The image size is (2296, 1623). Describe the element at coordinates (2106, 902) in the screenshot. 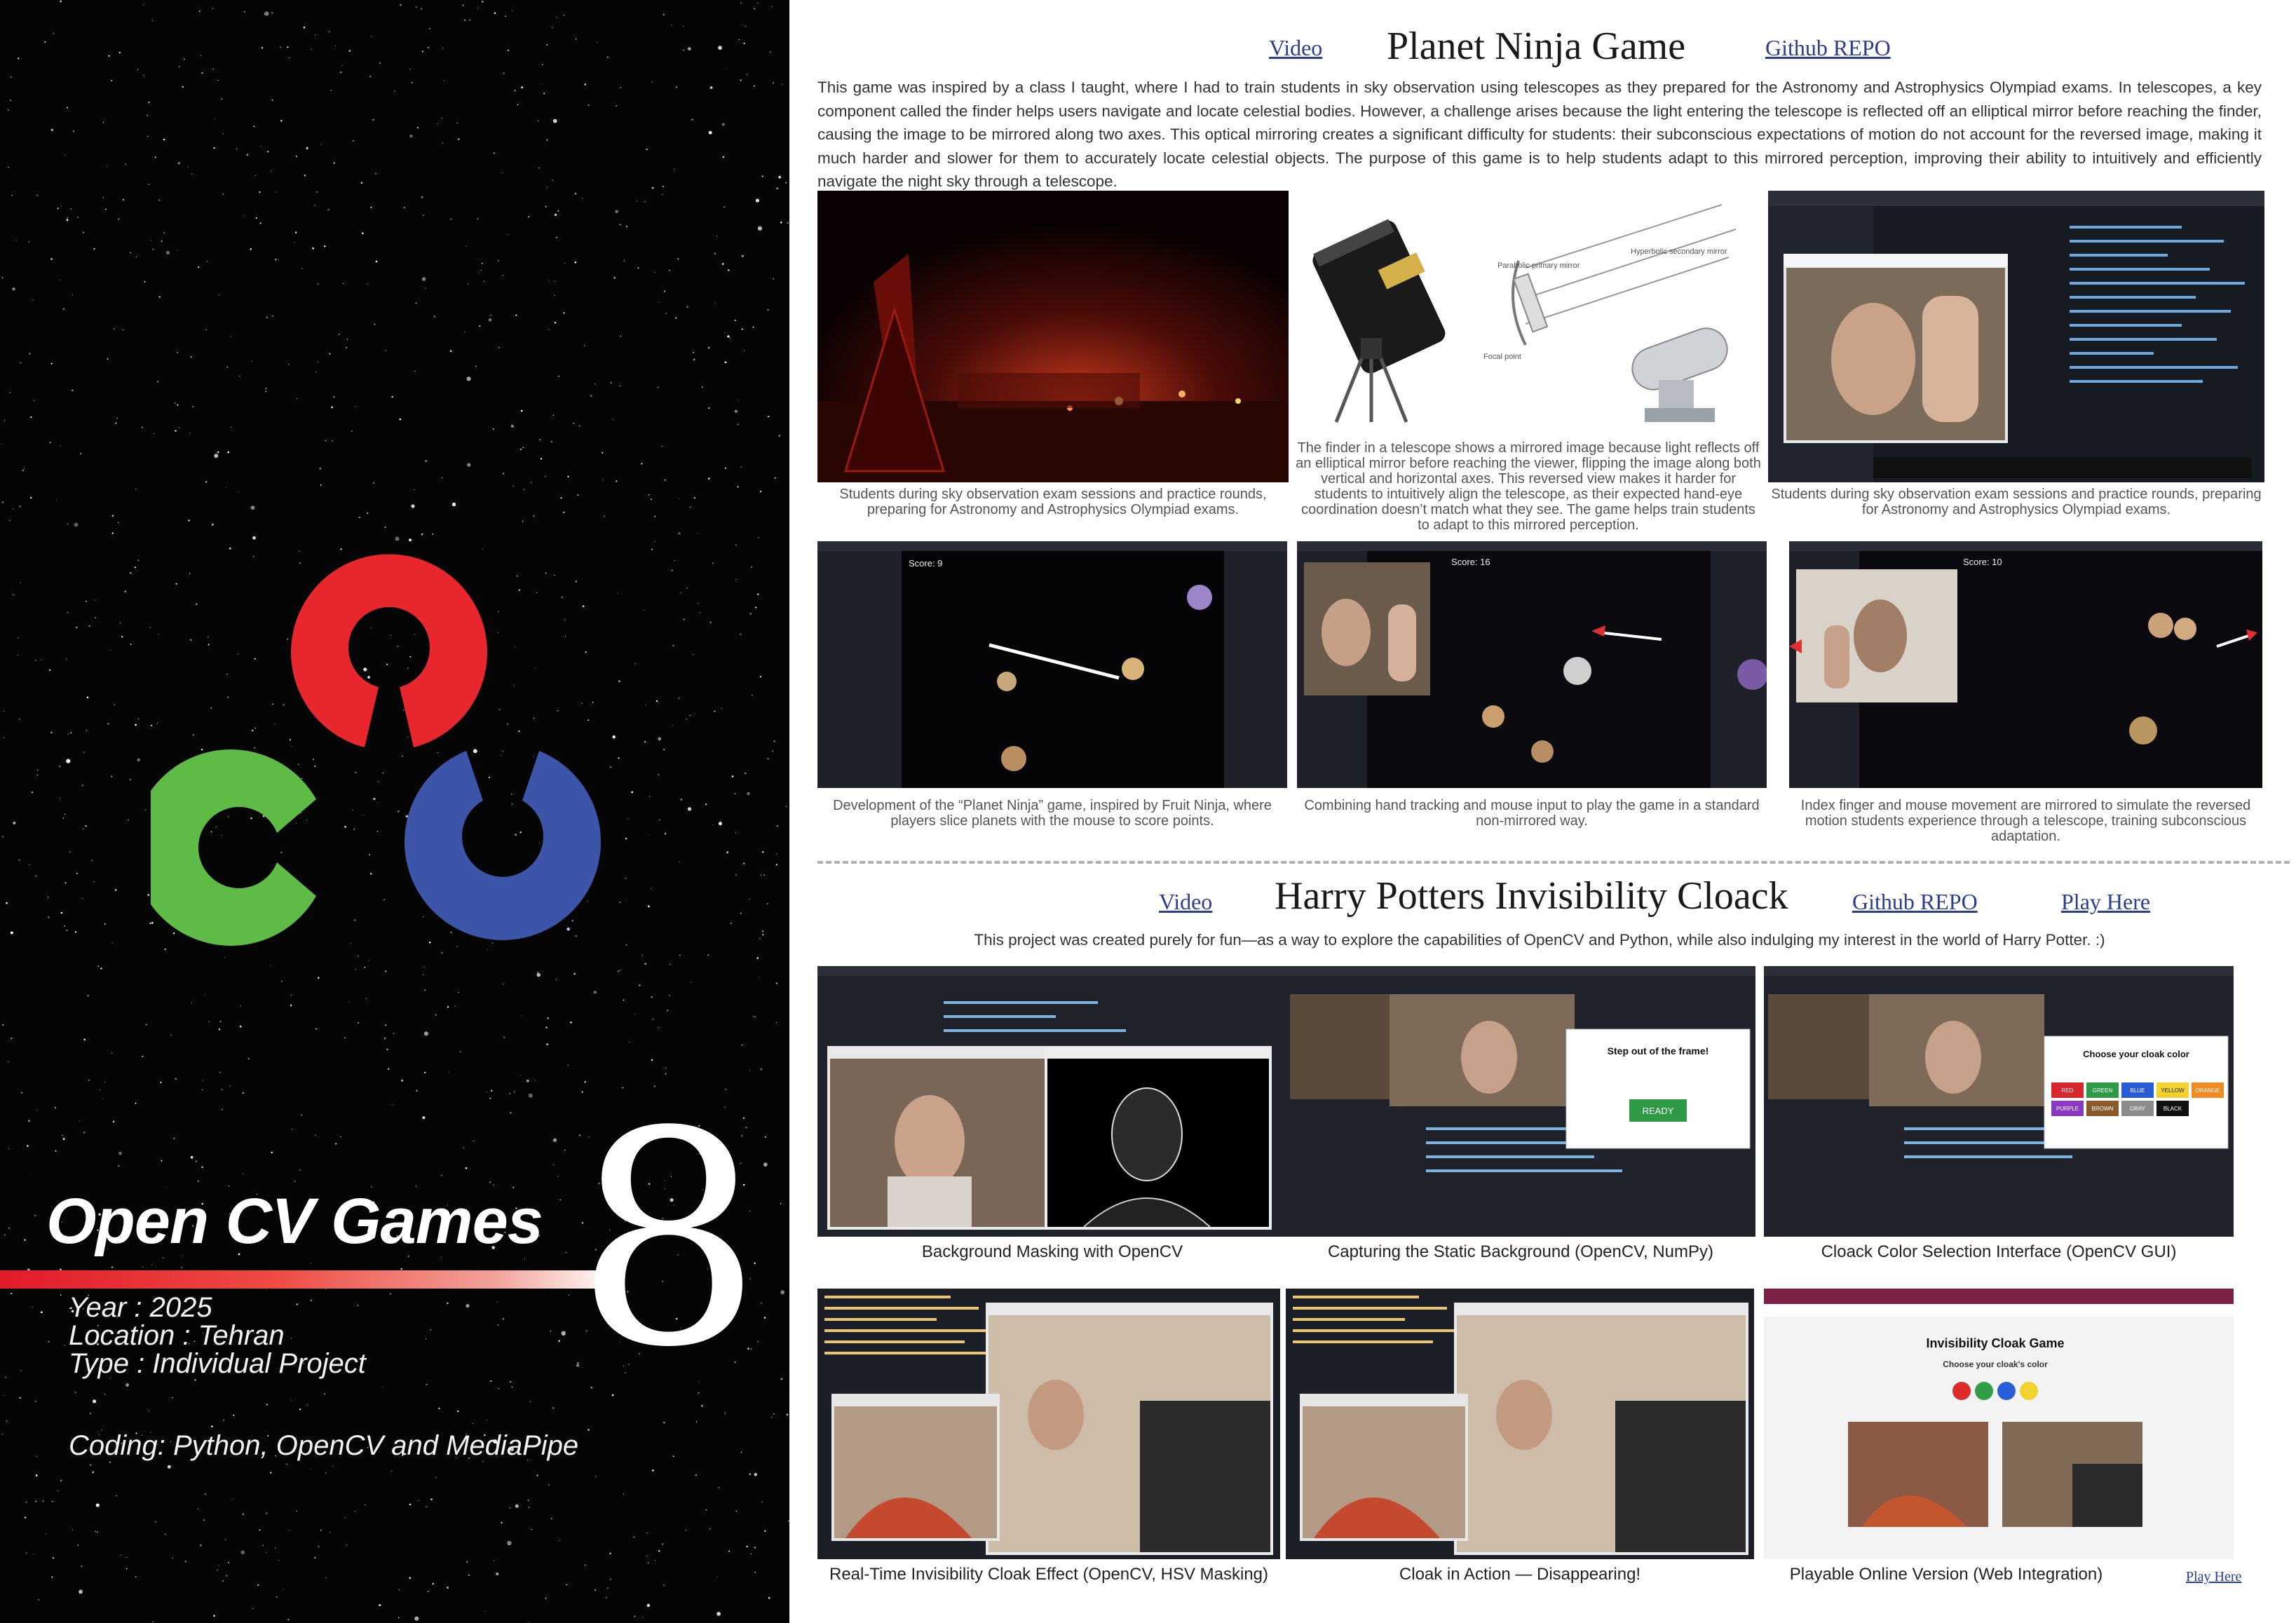

I see `cloak-play-link: Play Here` at that location.